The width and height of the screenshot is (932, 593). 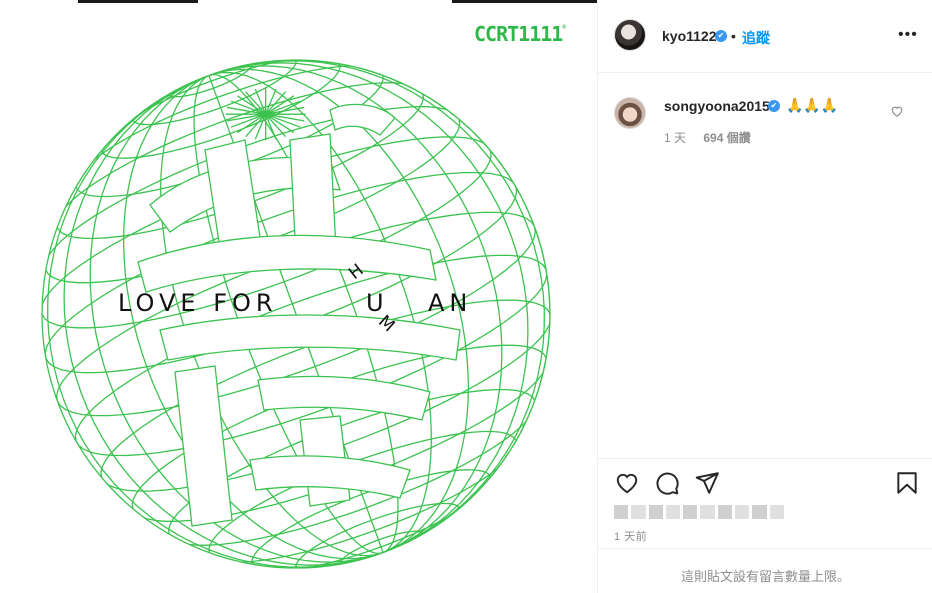 What do you see at coordinates (774, 106) in the screenshot?
I see `commenter-verified-badge-icon: ✔` at bounding box center [774, 106].